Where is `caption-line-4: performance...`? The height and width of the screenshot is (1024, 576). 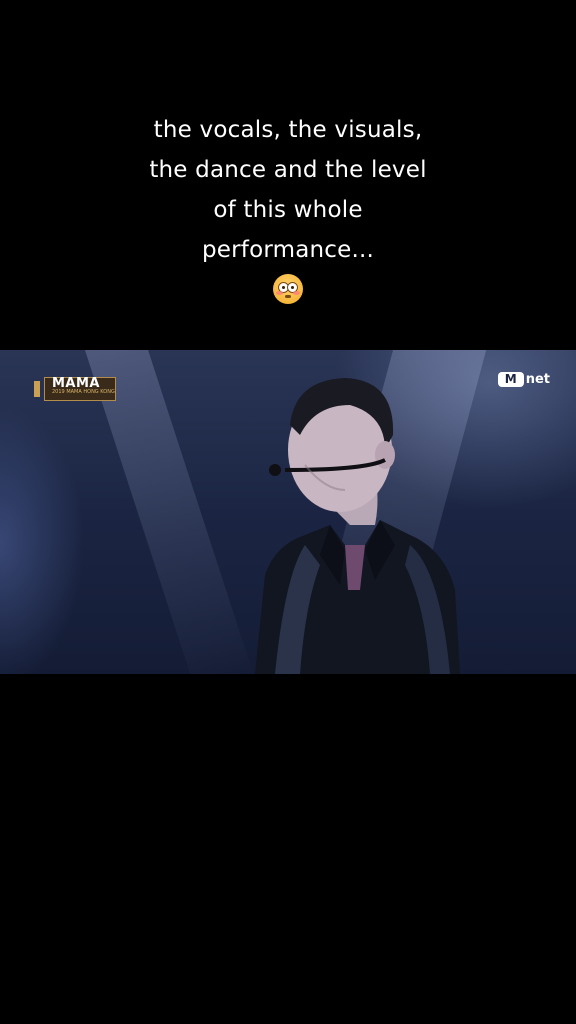 caption-line-4: performance... is located at coordinates (288, 250).